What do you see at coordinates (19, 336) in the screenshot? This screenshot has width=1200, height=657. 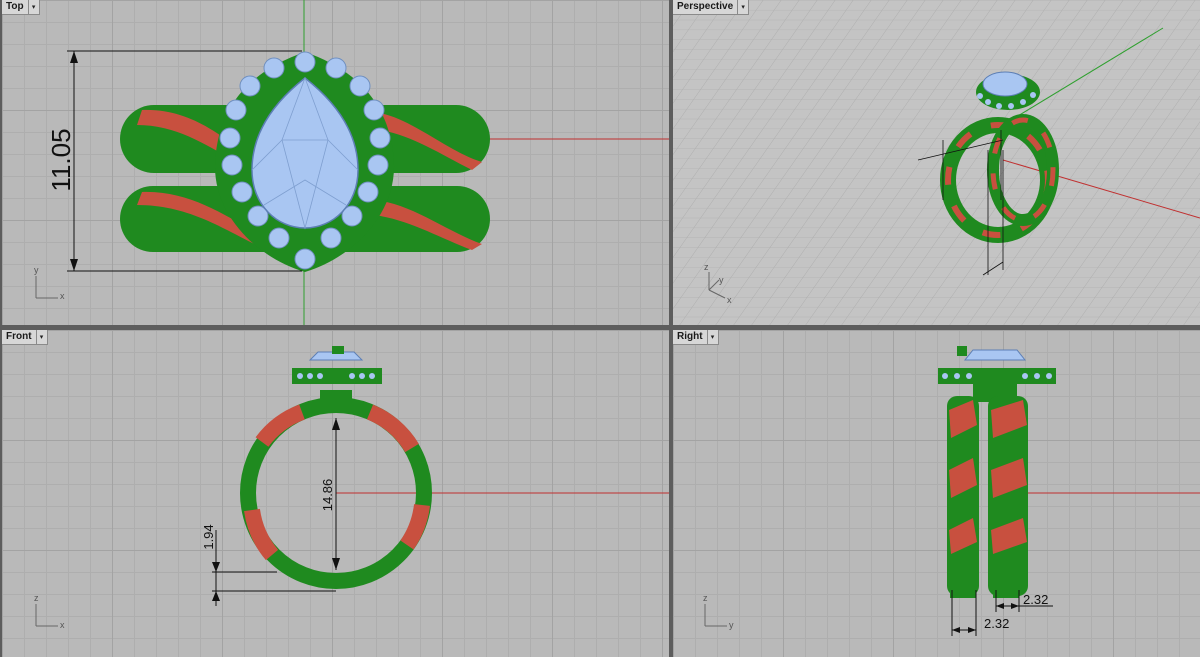 I see `viewport-front-title: Front` at bounding box center [19, 336].